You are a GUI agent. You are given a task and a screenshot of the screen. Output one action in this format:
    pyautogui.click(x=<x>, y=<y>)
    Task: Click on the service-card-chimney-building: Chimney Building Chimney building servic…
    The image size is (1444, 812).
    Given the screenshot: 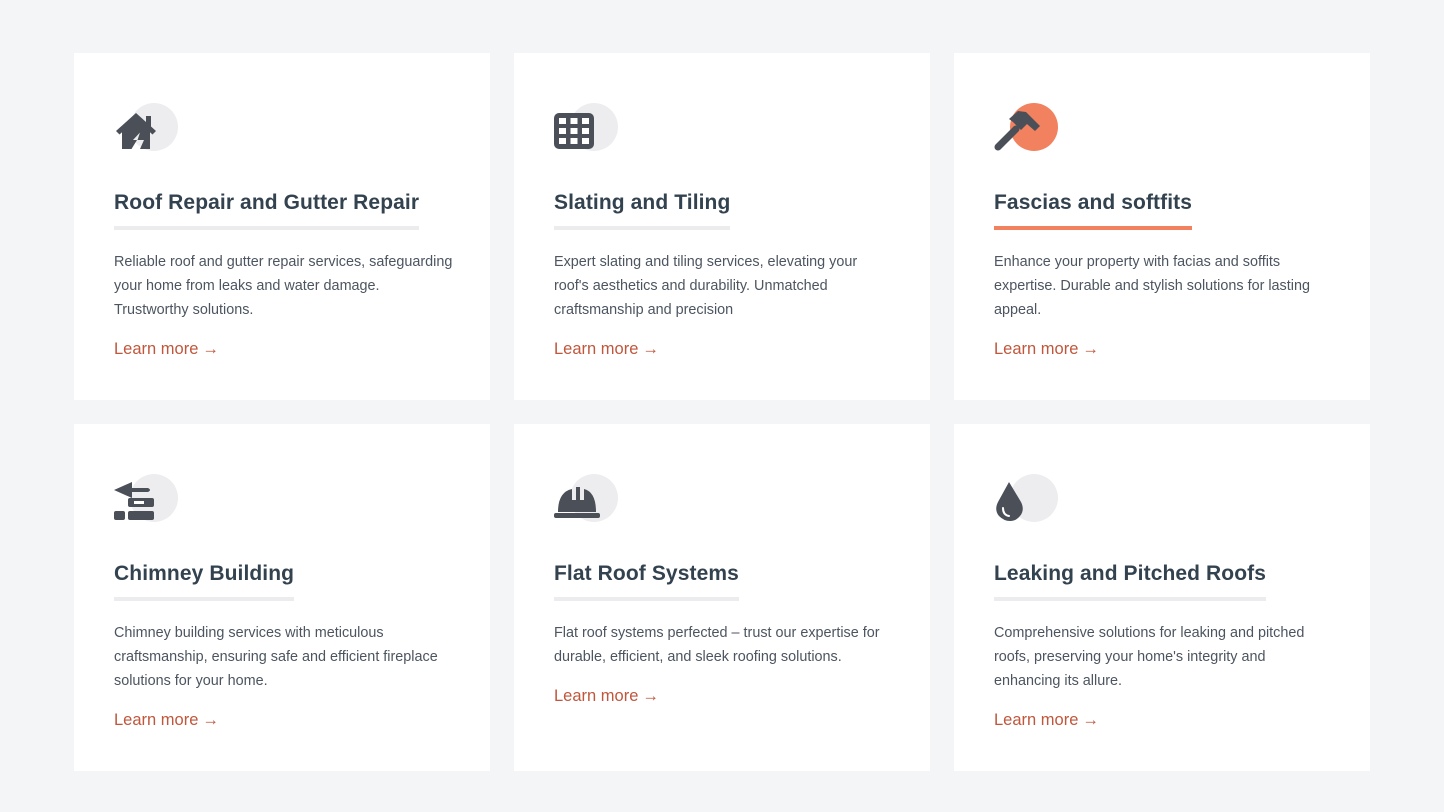 What is the action you would take?
    pyautogui.click(x=282, y=597)
    